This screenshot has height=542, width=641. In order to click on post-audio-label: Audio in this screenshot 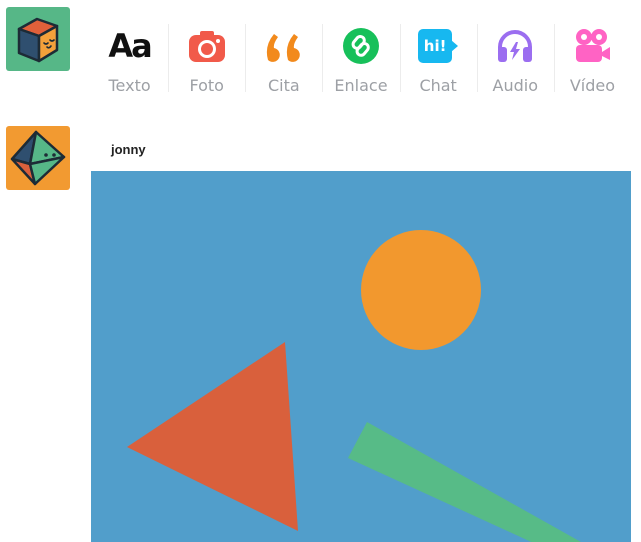, I will do `click(515, 85)`.